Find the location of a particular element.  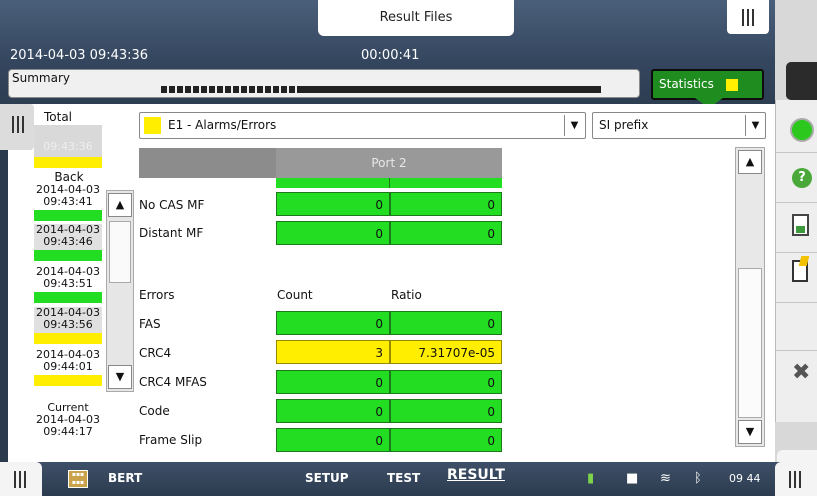

app-name: BERT is located at coordinates (125, 478).